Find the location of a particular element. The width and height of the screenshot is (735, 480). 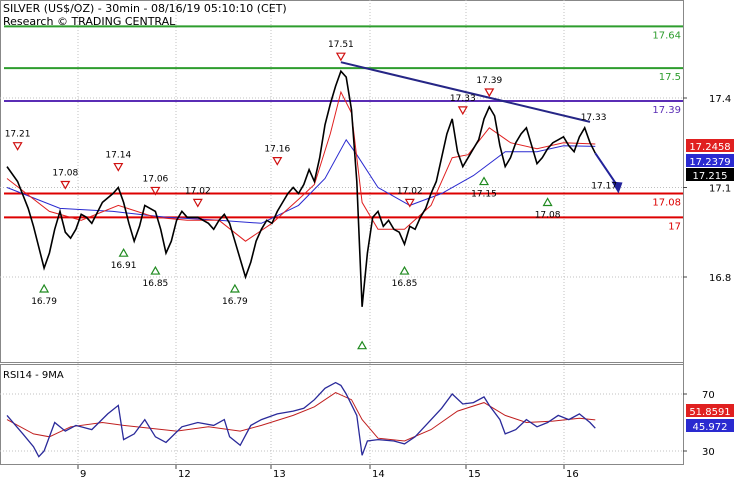

price-tag-label: 17.215 is located at coordinates (710, 176).